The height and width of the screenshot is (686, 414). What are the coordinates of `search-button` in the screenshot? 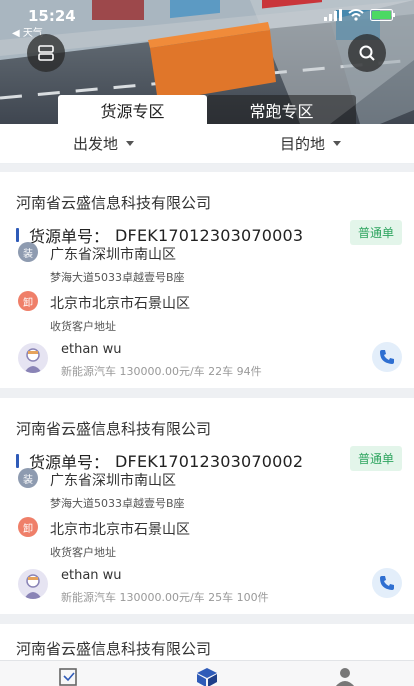 It's located at (367, 53).